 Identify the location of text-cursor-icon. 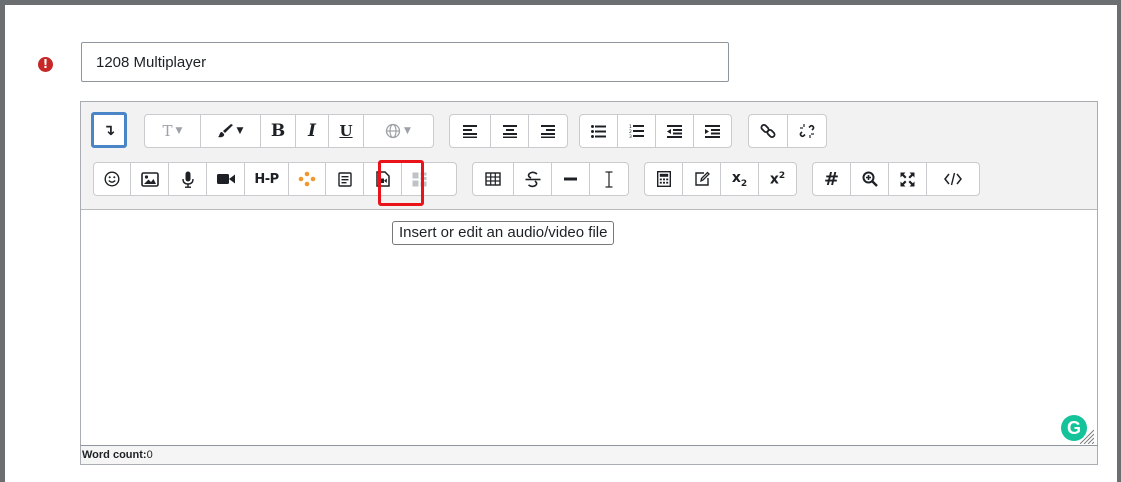
(609, 179).